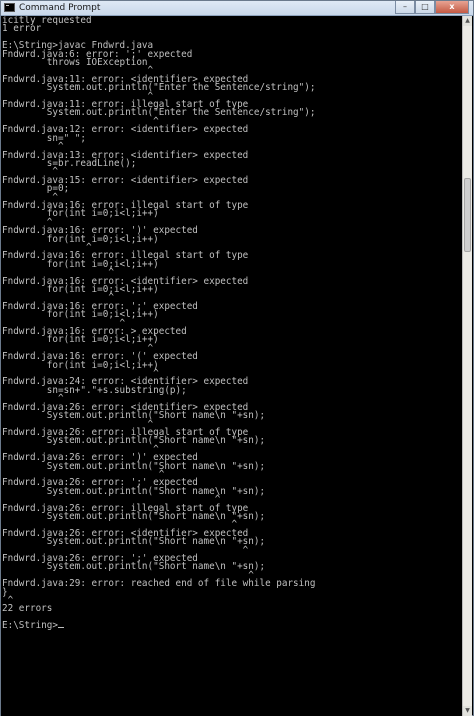  What do you see at coordinates (22, 29) in the screenshot?
I see `console-line: 1 error` at bounding box center [22, 29].